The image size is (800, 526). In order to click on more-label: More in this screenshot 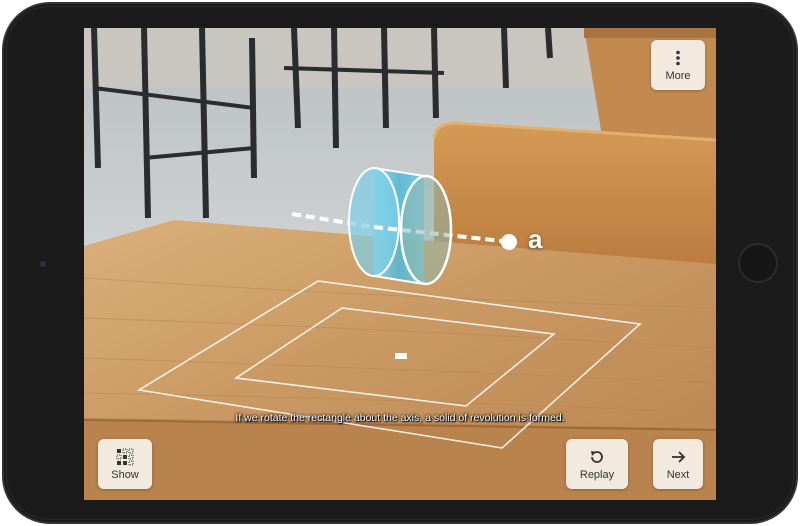, I will do `click(678, 75)`.